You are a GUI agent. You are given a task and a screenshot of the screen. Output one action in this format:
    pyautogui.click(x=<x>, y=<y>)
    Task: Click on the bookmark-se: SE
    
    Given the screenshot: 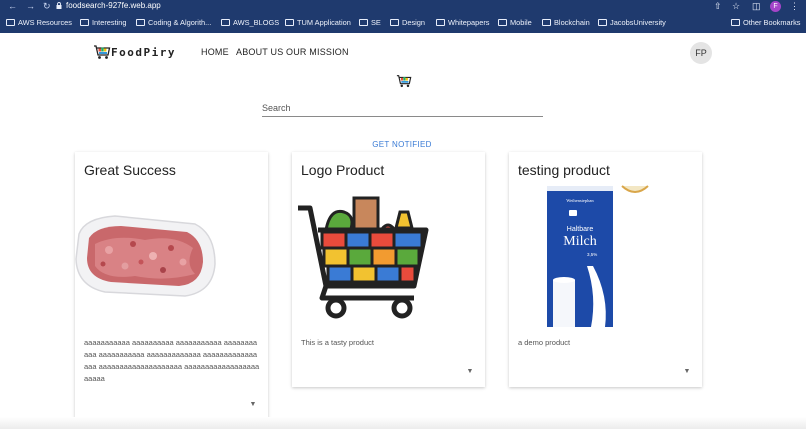 What is the action you would take?
    pyautogui.click(x=370, y=23)
    